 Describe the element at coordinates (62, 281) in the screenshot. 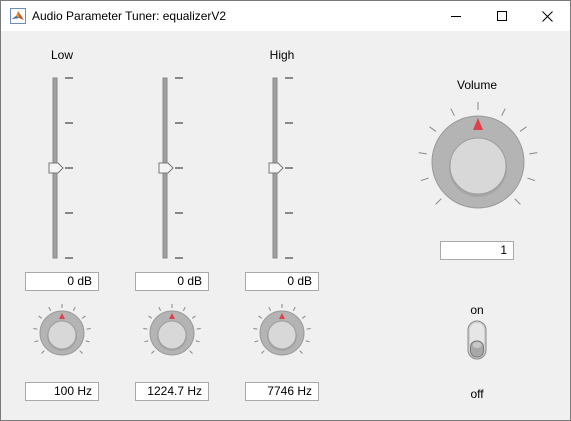

I see `gain-field-low: 0 dB` at that location.